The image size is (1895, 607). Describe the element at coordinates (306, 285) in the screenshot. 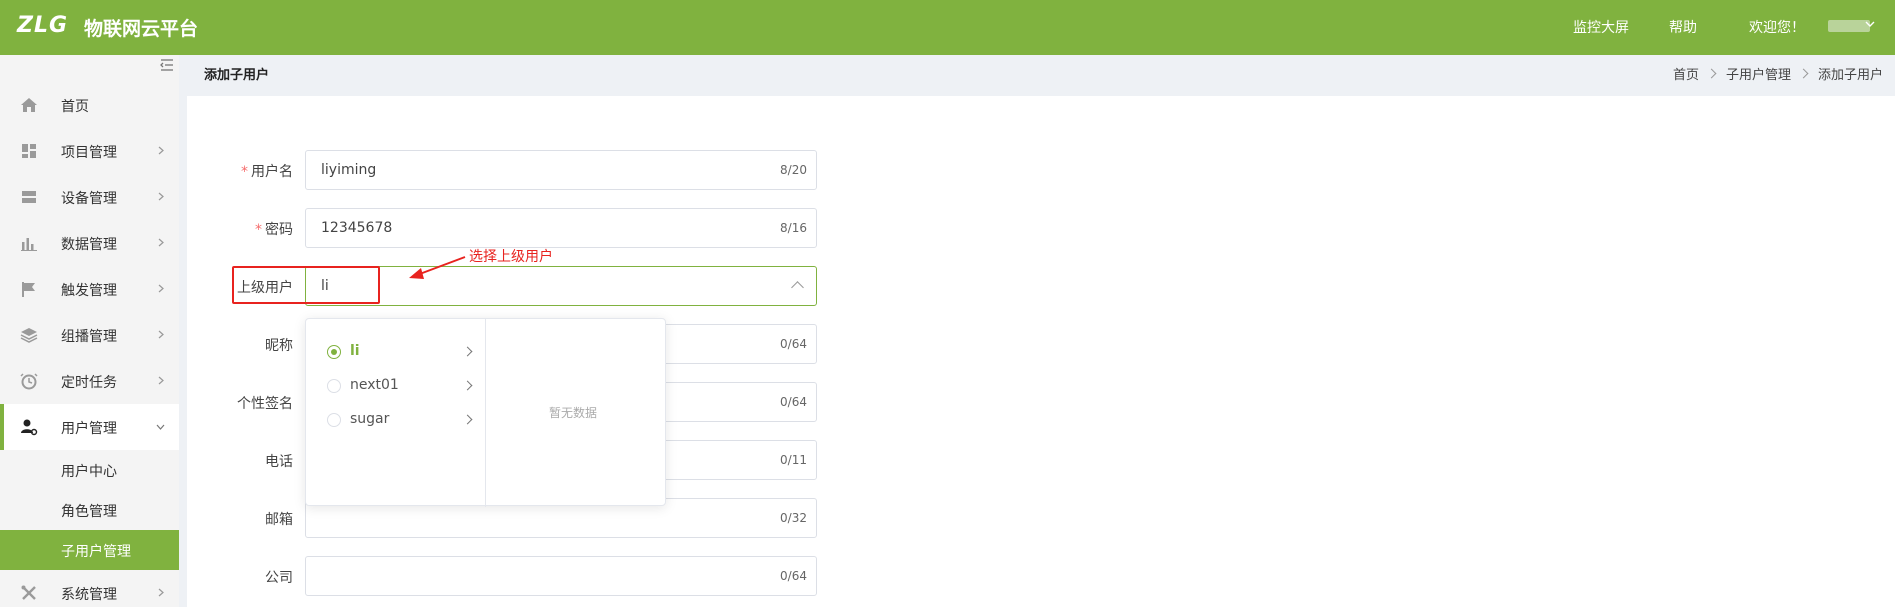

I see `annotation-highlight-box` at that location.